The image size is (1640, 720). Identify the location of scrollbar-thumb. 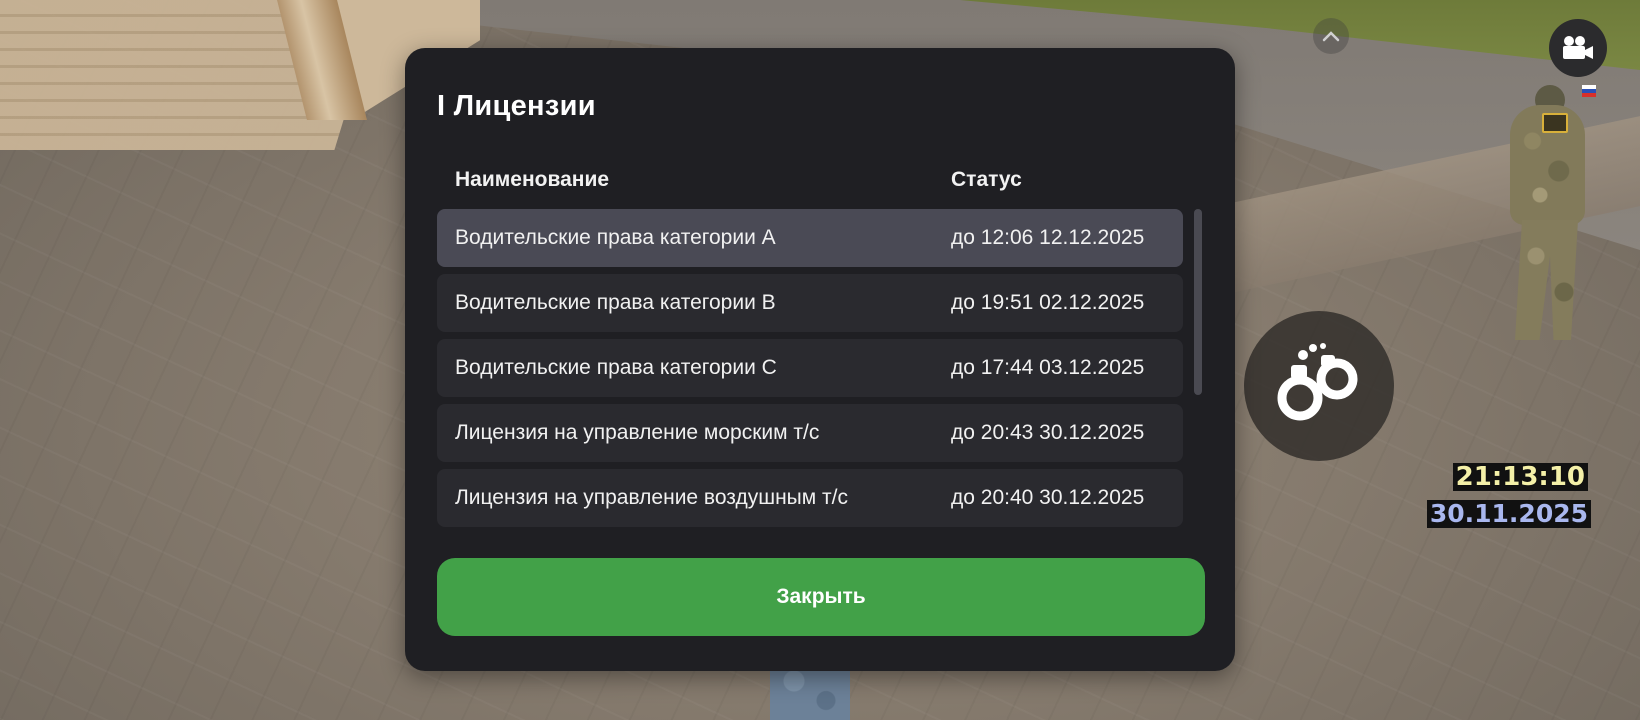
(1198, 302).